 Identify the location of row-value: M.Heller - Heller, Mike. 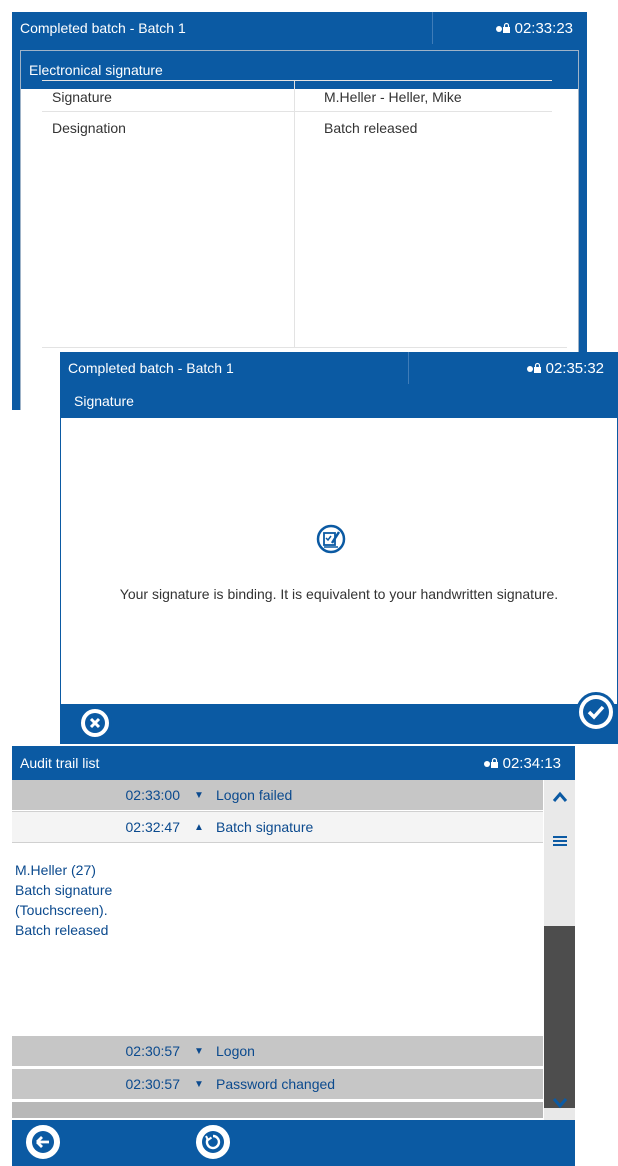
(433, 96).